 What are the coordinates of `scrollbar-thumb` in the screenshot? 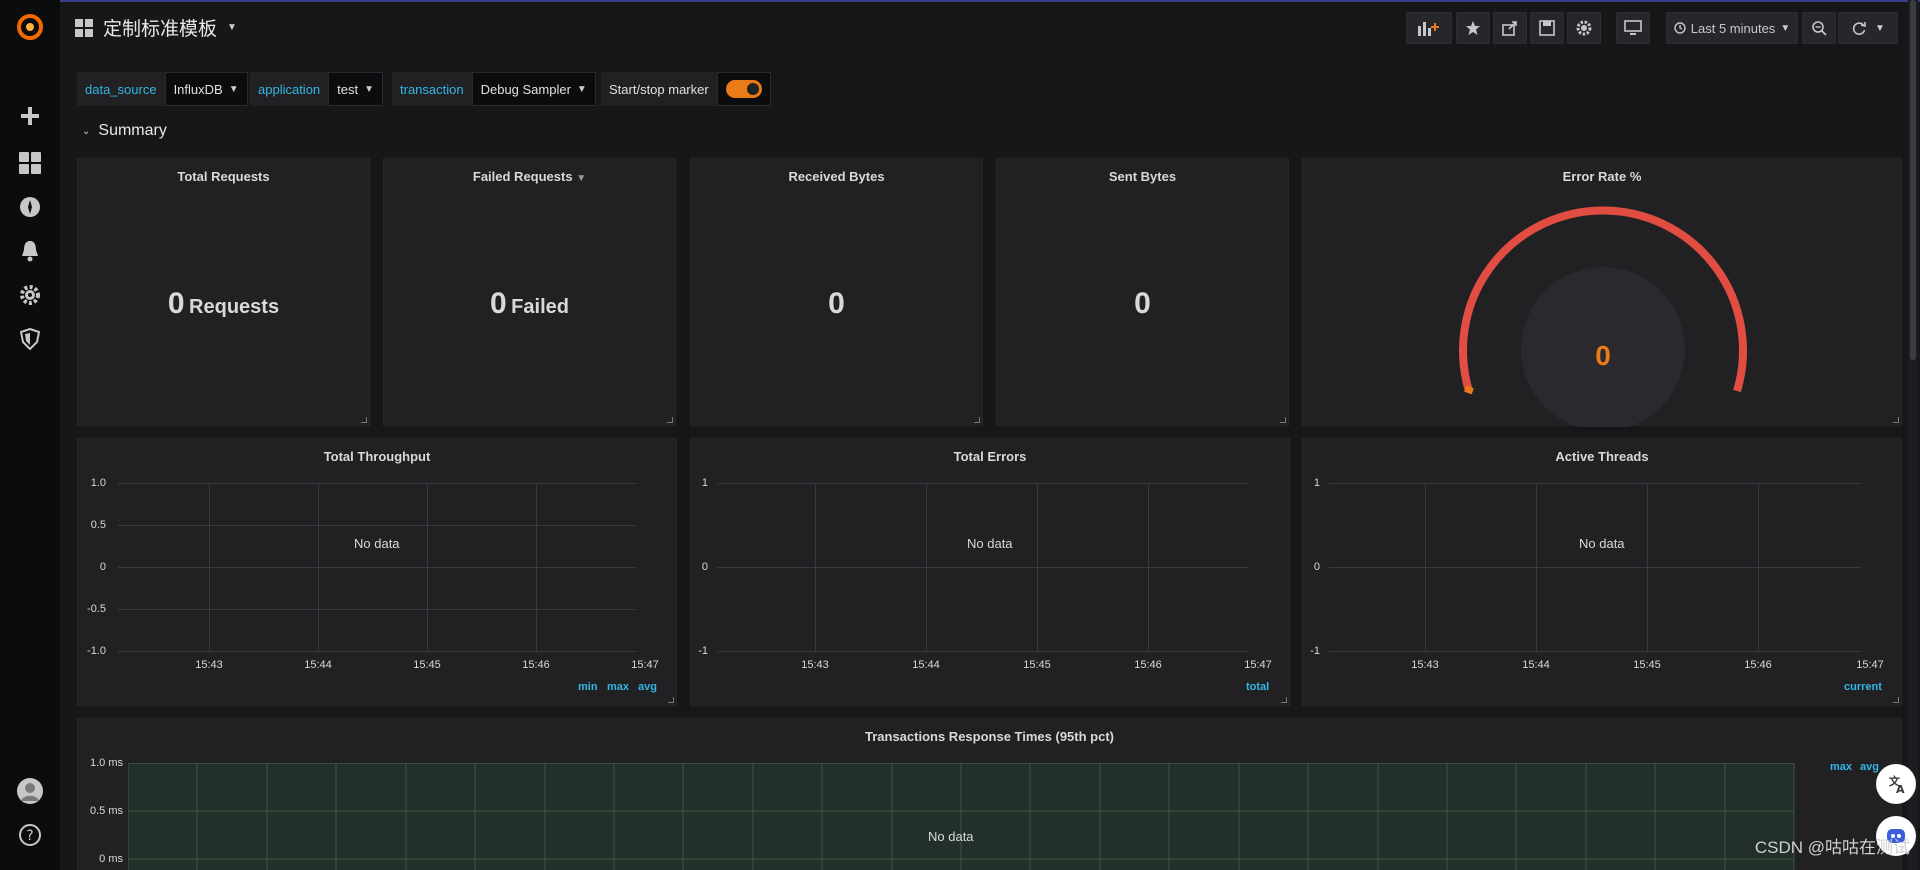 It's located at (1913, 180).